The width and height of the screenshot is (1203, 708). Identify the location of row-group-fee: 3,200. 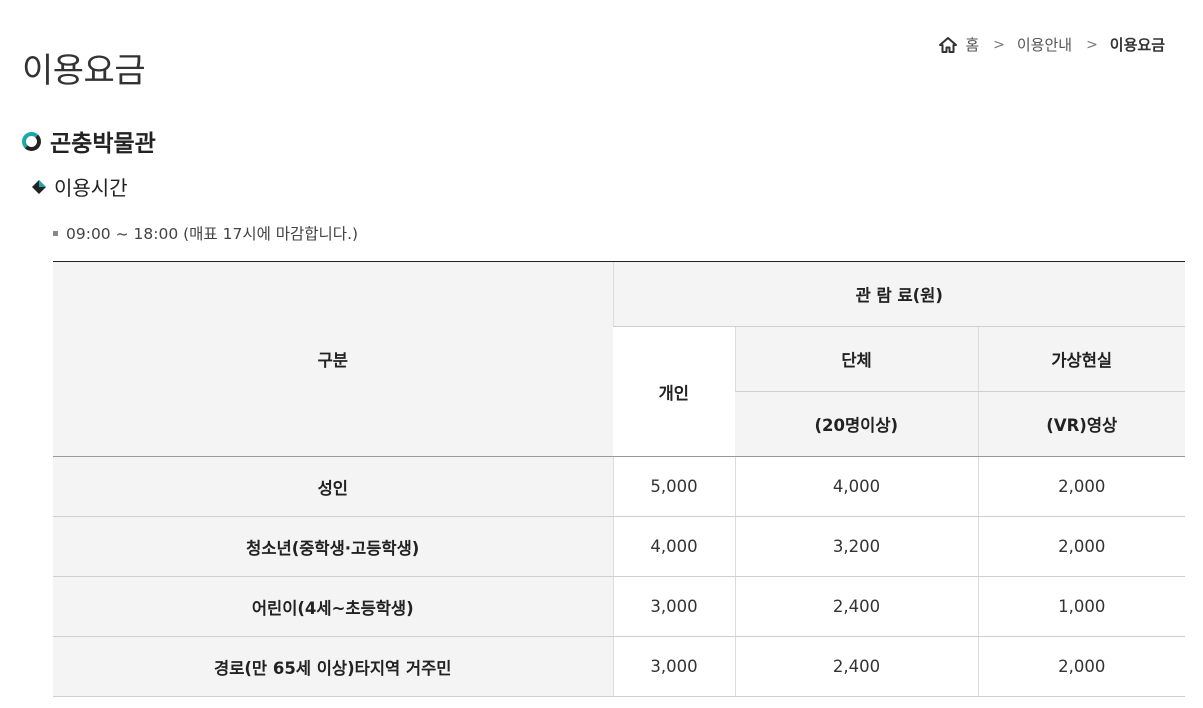
(856, 546).